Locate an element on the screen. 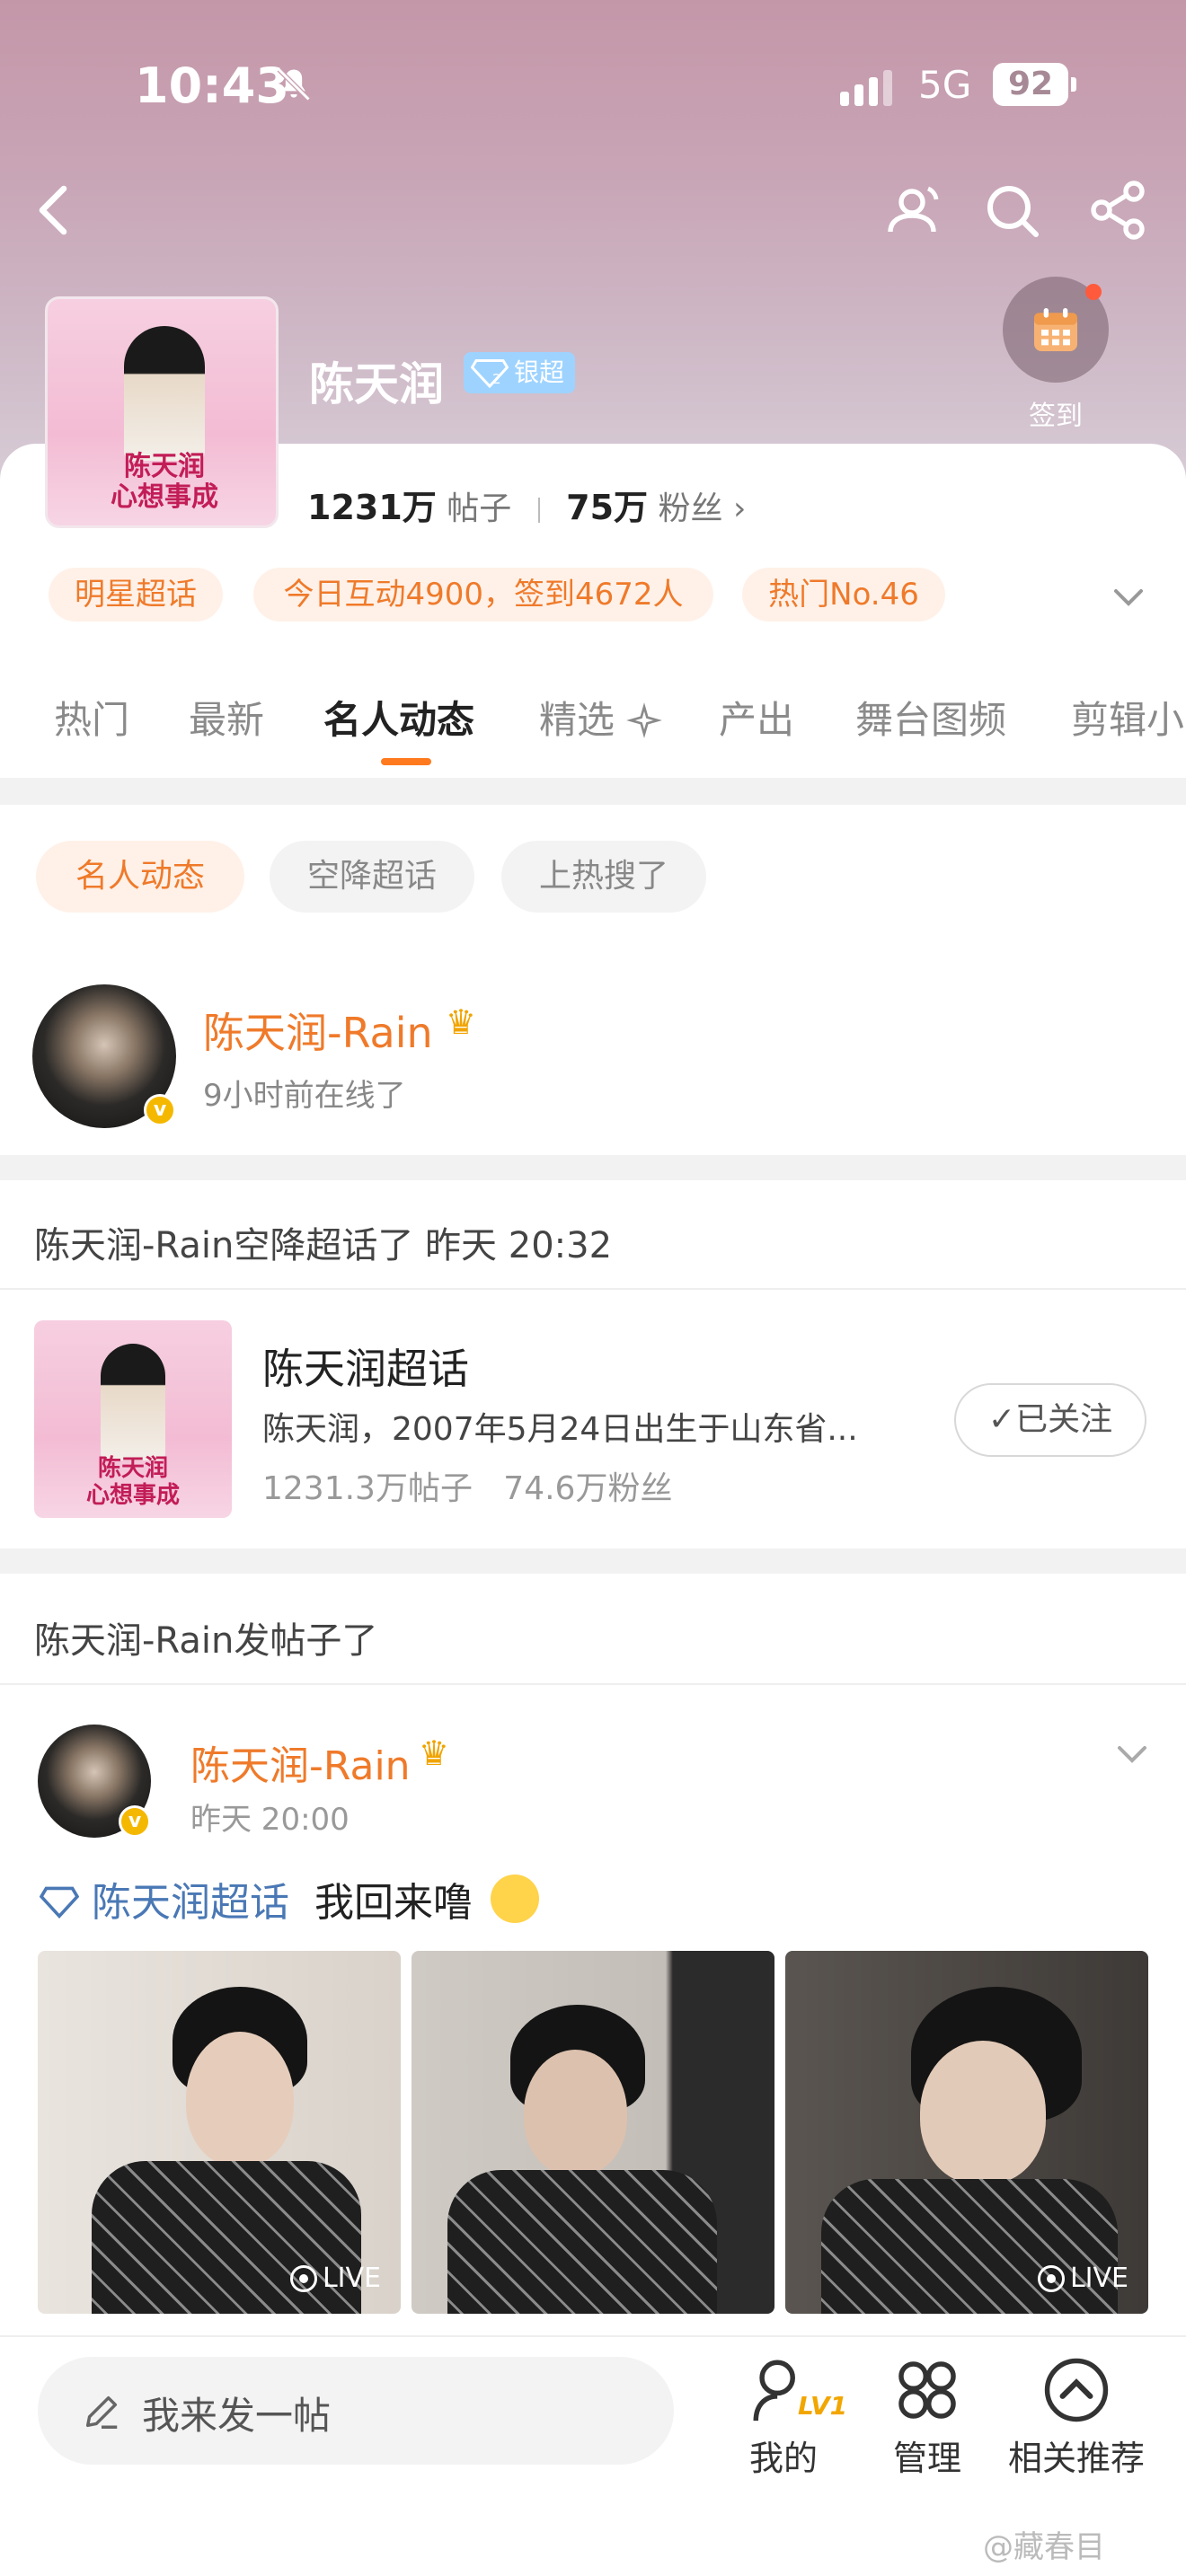 This screenshot has height=2576, width=1186. posted-event-title: 陈天润-Rain发帖子了 is located at coordinates (206, 1641).